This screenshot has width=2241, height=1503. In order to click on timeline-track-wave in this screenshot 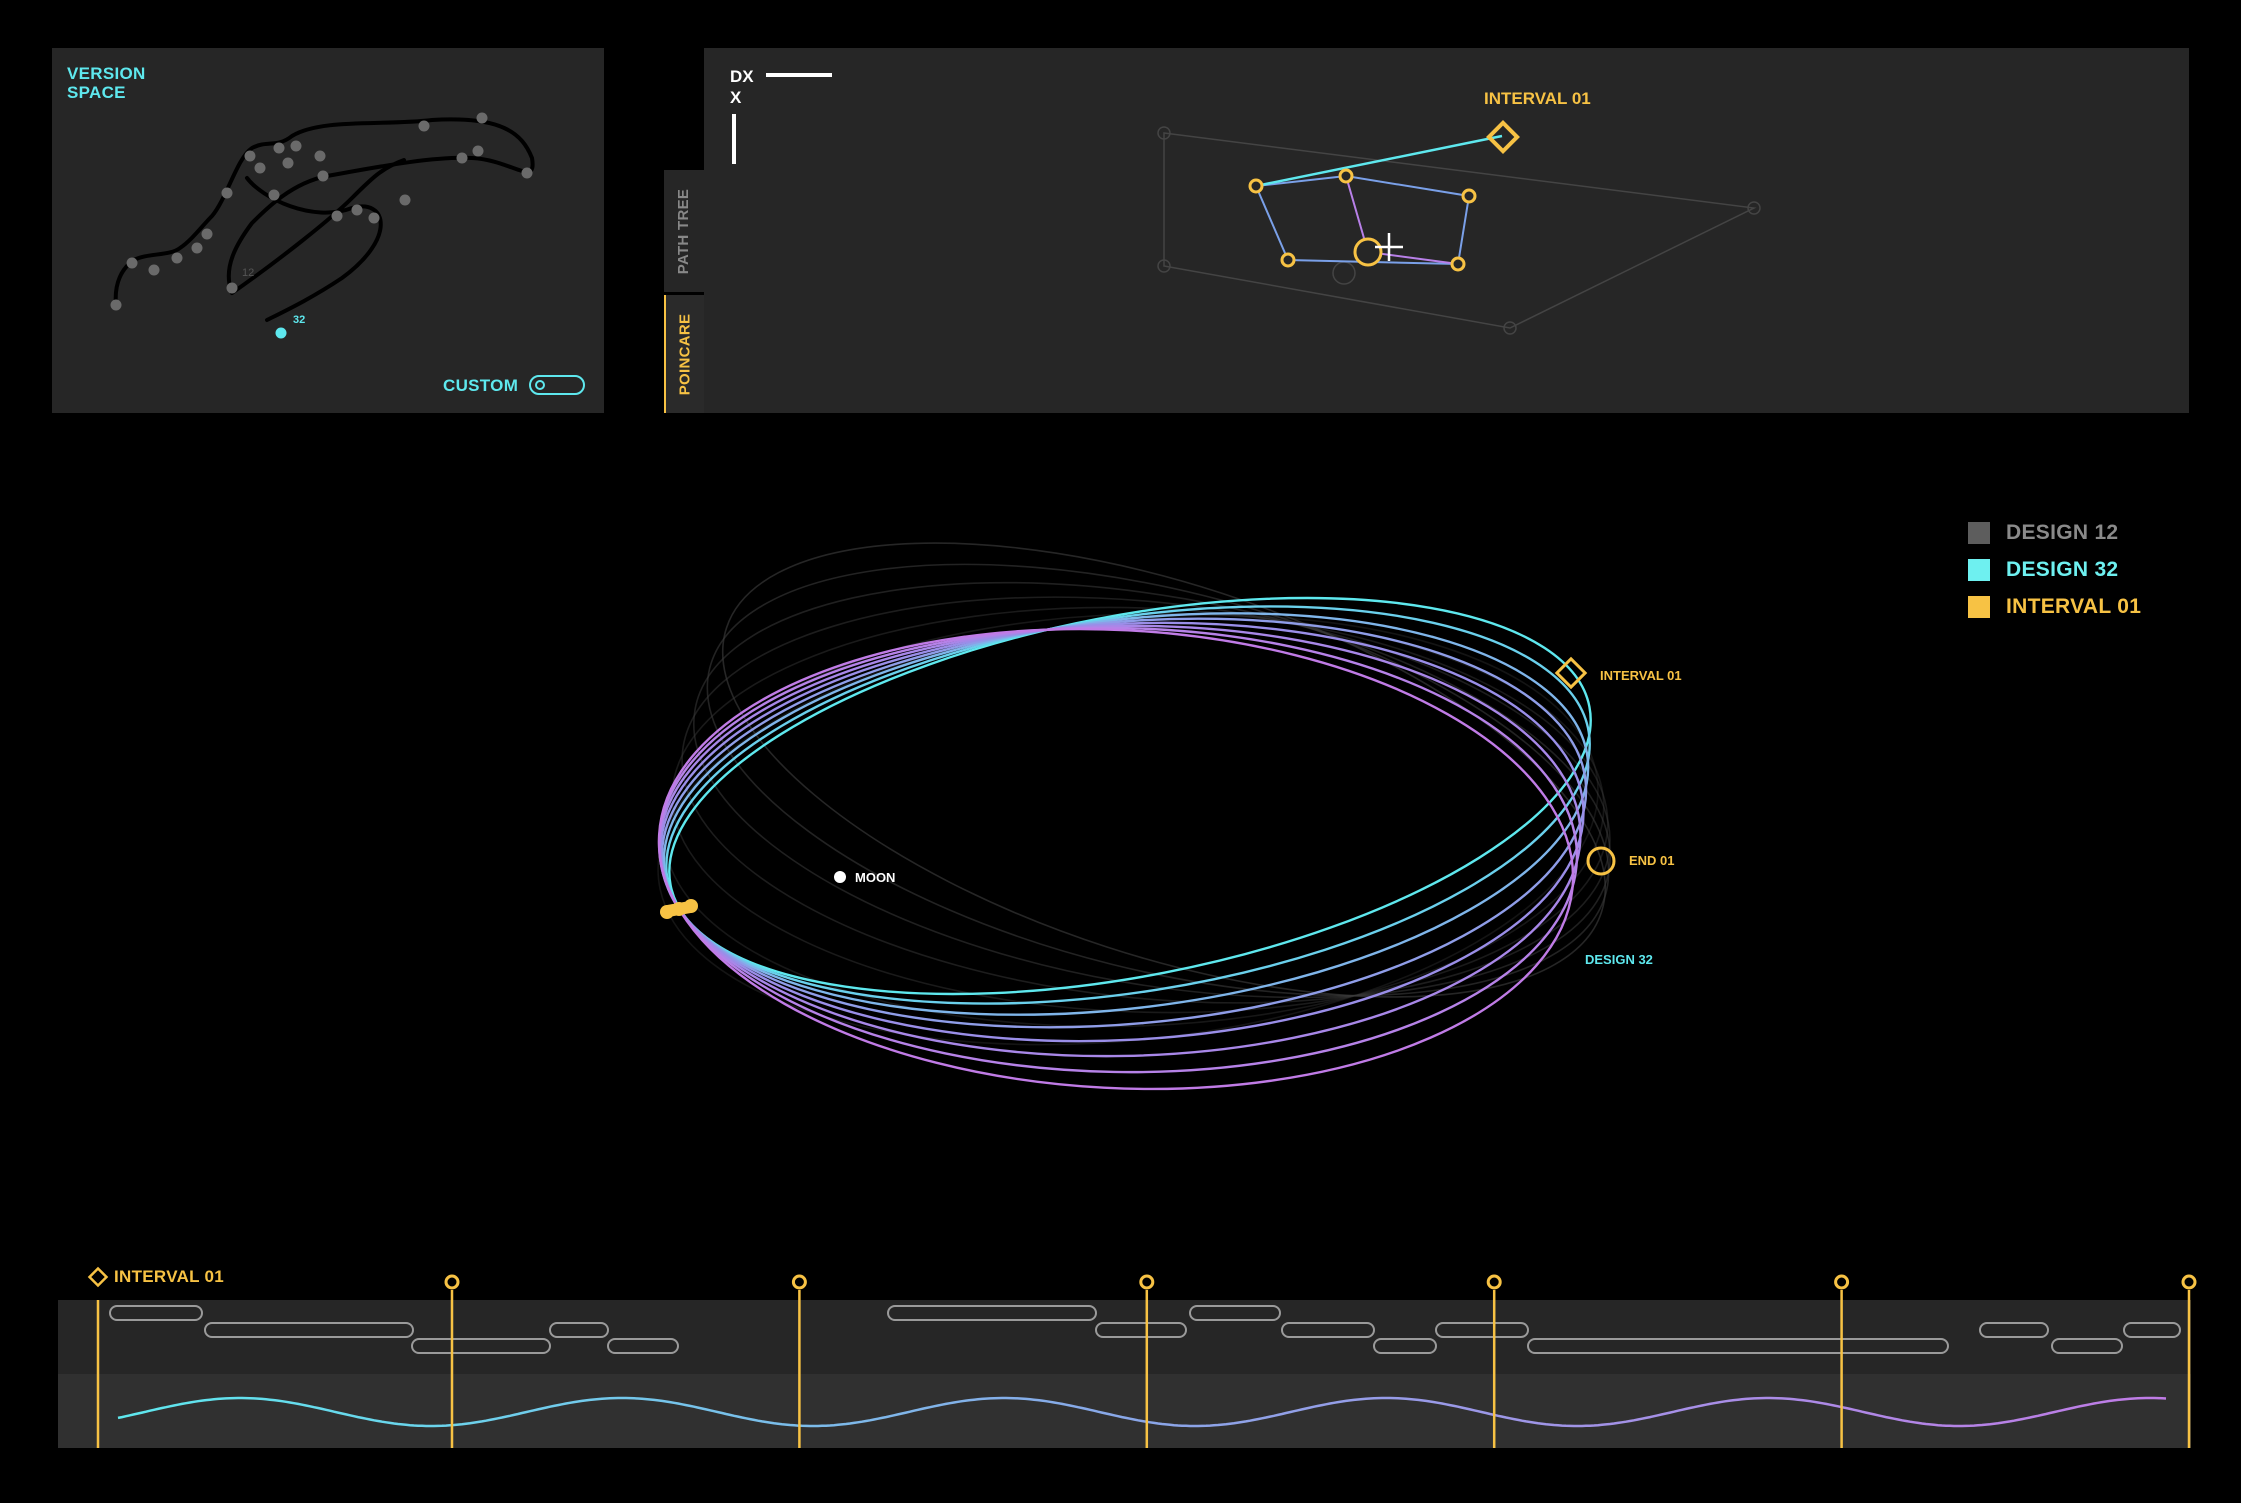, I will do `click(1124, 1411)`.